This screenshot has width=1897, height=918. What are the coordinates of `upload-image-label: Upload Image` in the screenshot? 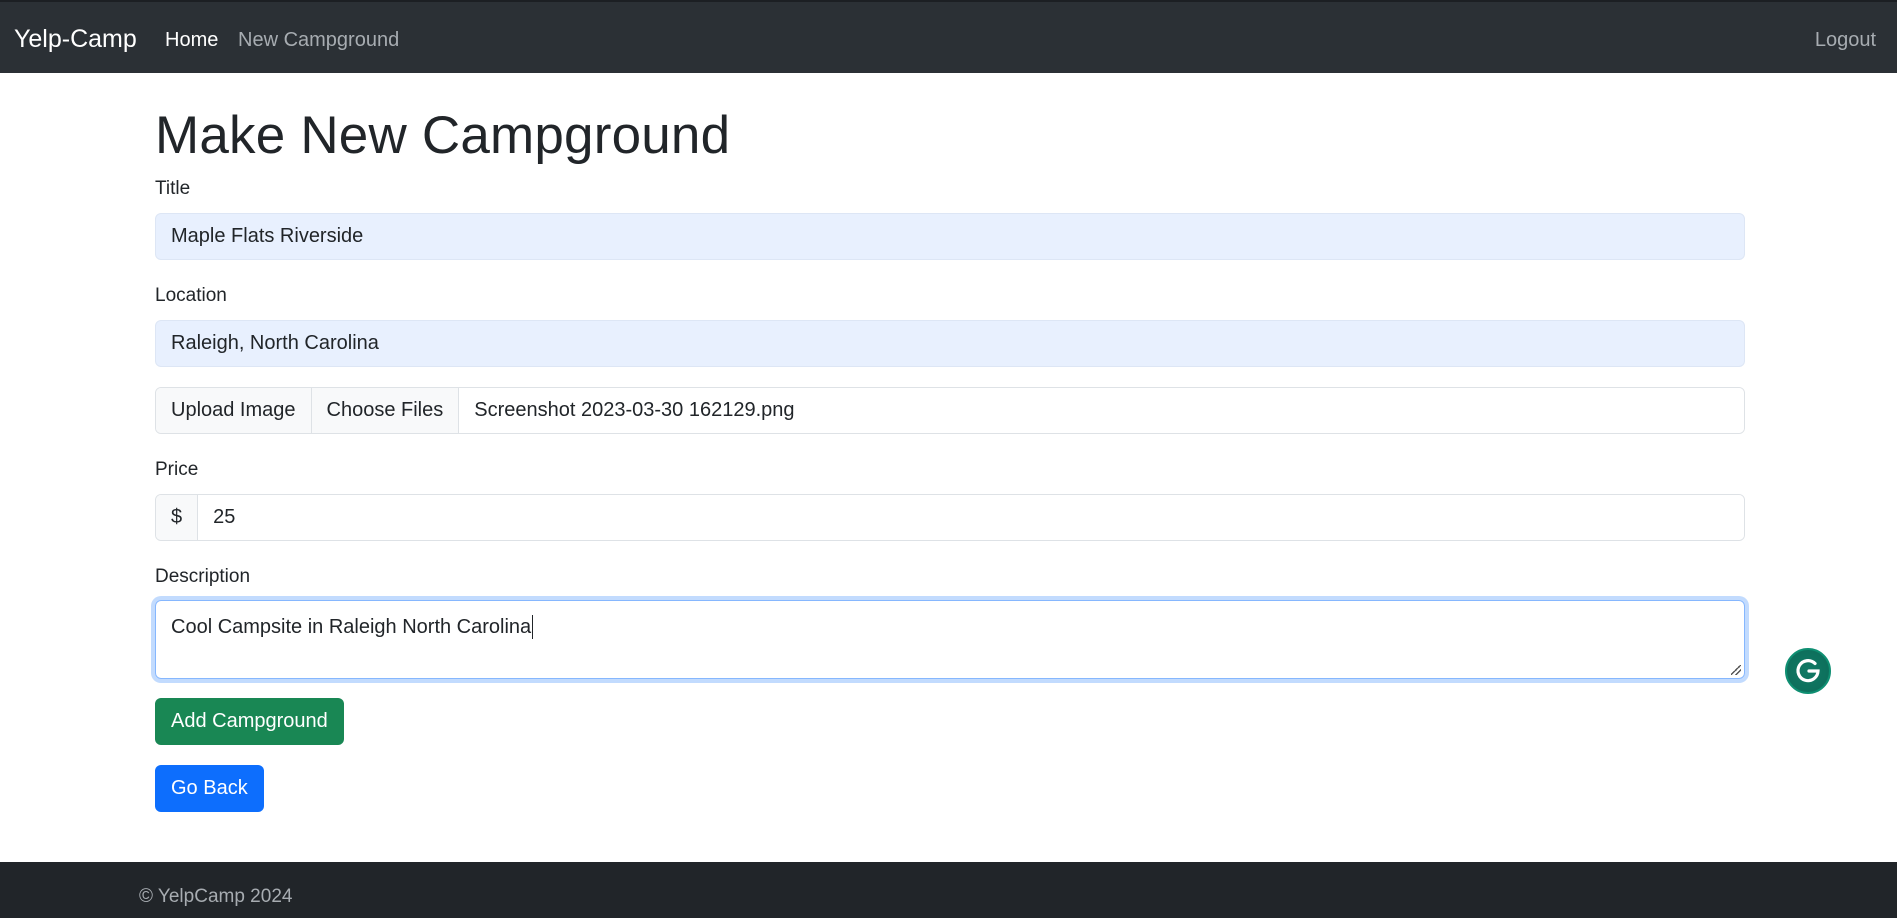 It's located at (234, 410).